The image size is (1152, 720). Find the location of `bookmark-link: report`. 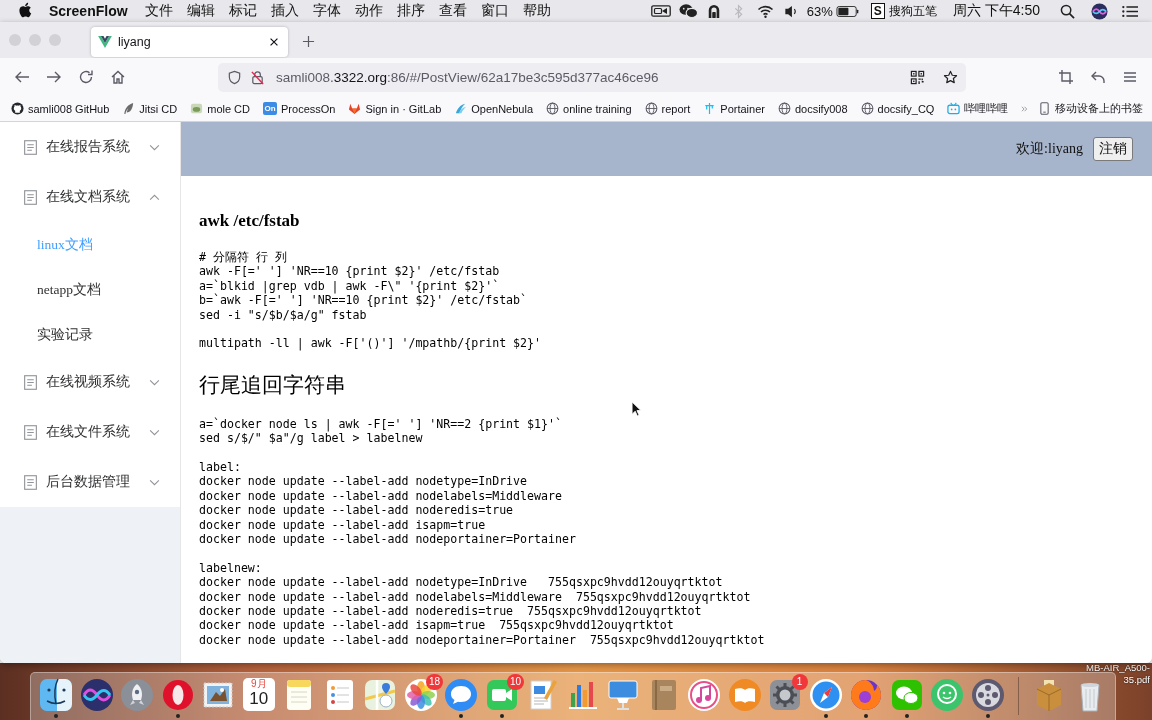

bookmark-link: report is located at coordinates (667, 108).